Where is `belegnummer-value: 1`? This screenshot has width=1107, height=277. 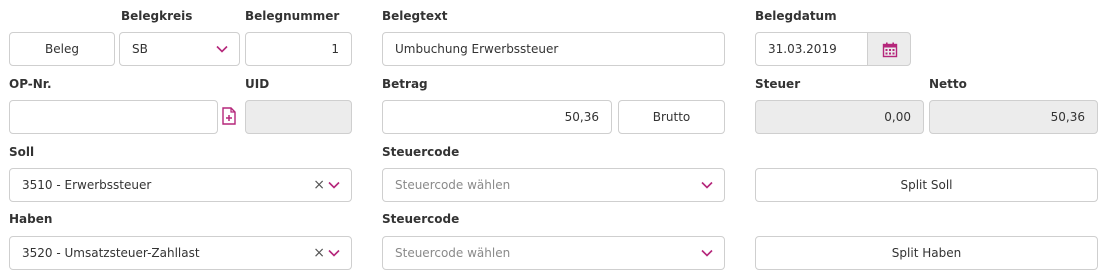 belegnummer-value: 1 is located at coordinates (335, 49).